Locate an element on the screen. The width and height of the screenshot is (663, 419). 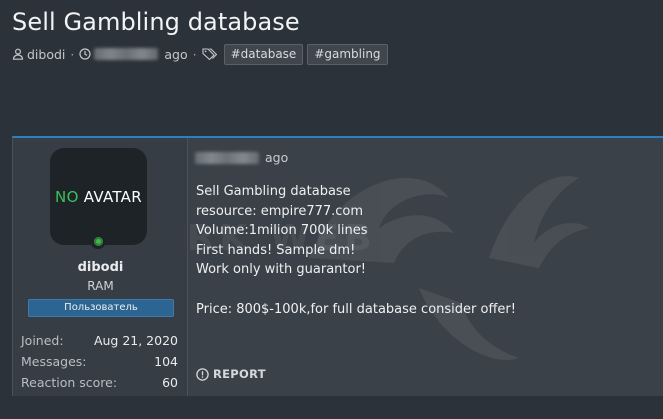
report-icon is located at coordinates (202, 374).